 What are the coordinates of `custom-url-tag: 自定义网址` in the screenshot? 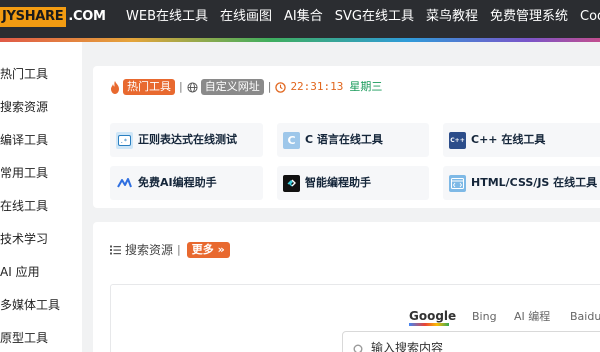 It's located at (232, 87).